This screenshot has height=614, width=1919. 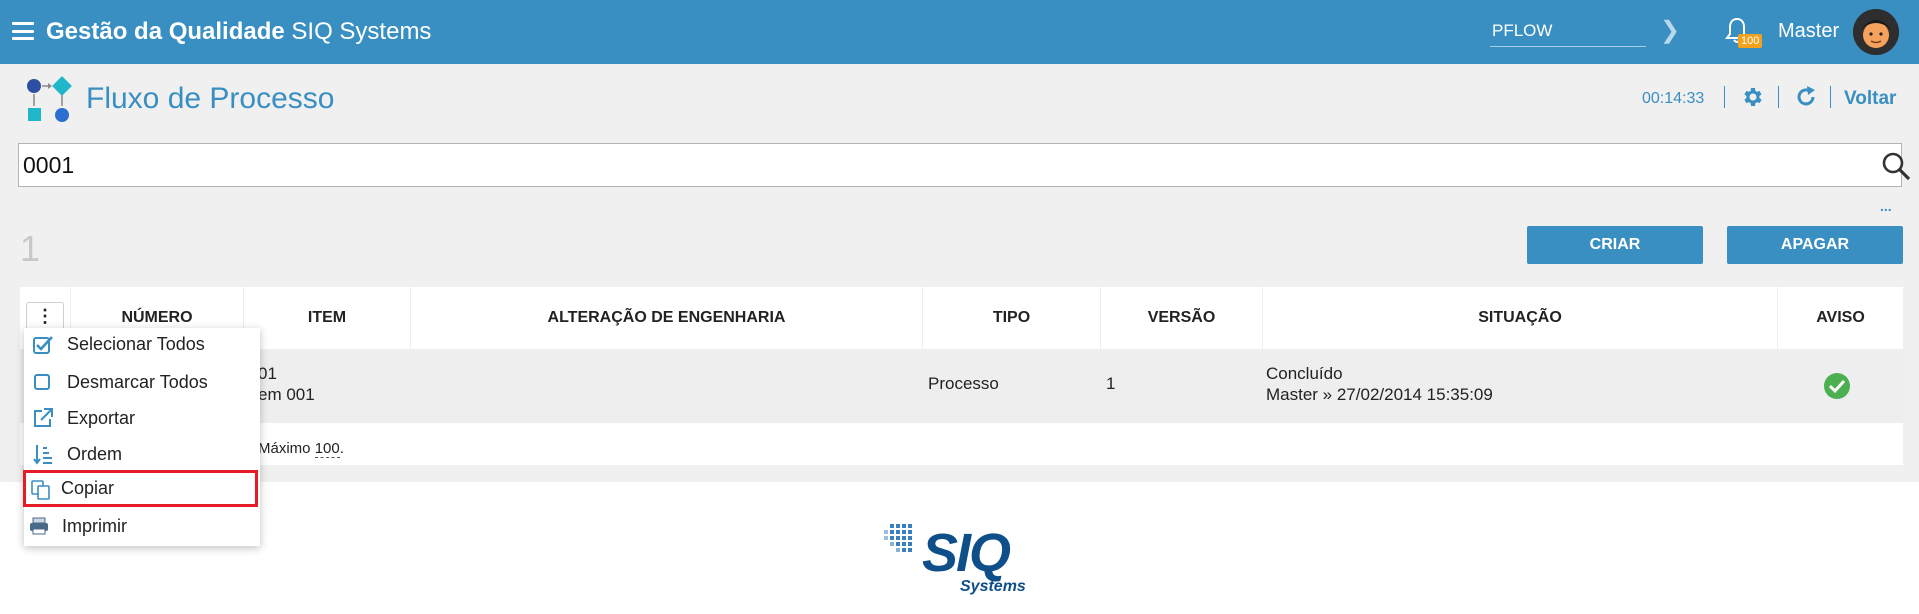 What do you see at coordinates (43, 417) in the screenshot?
I see `external-link-icon` at bounding box center [43, 417].